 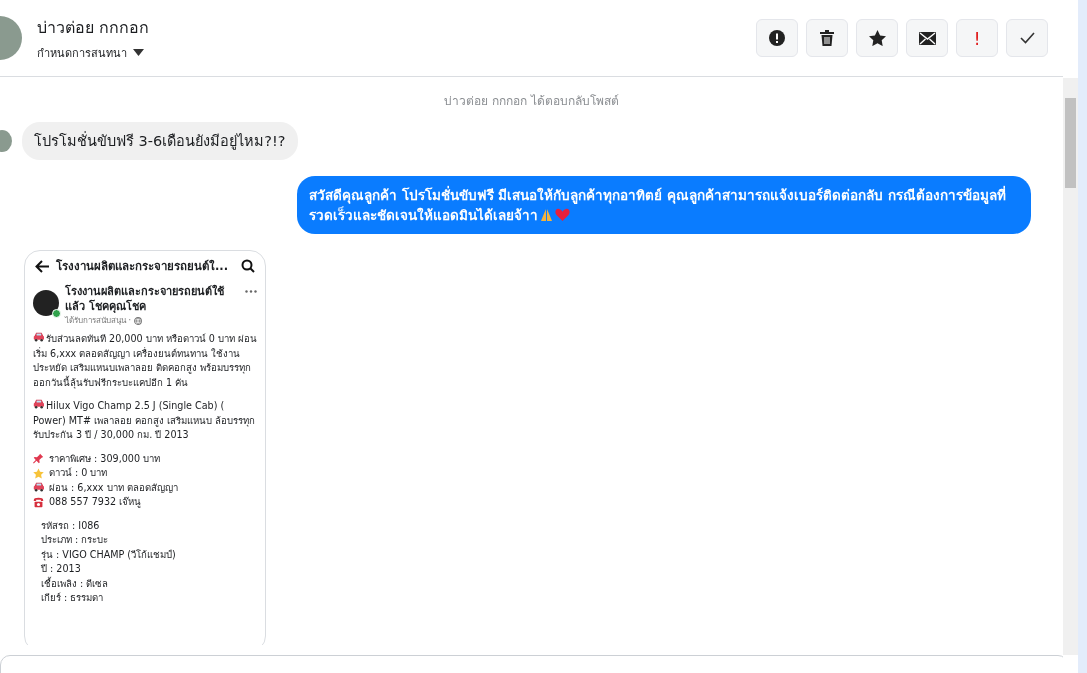 What do you see at coordinates (248, 266) in the screenshot?
I see `search-icon` at bounding box center [248, 266].